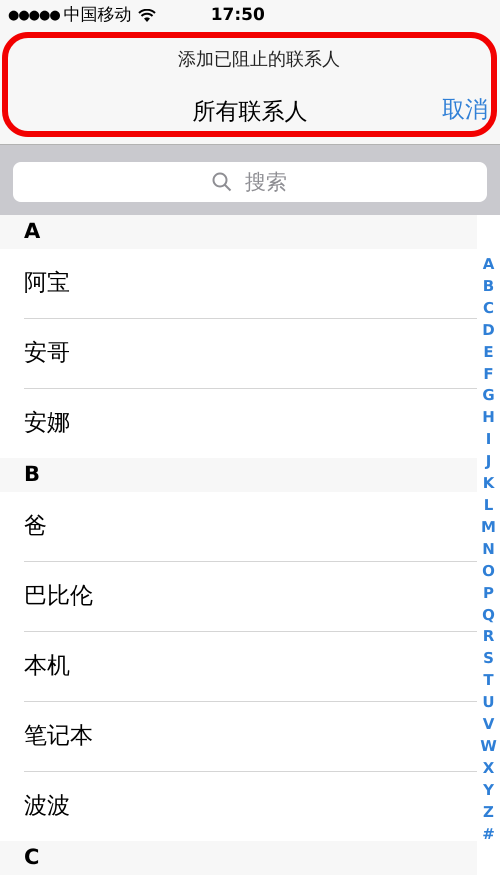 The width and height of the screenshot is (500, 888). I want to click on index-letter: W, so click(488, 747).